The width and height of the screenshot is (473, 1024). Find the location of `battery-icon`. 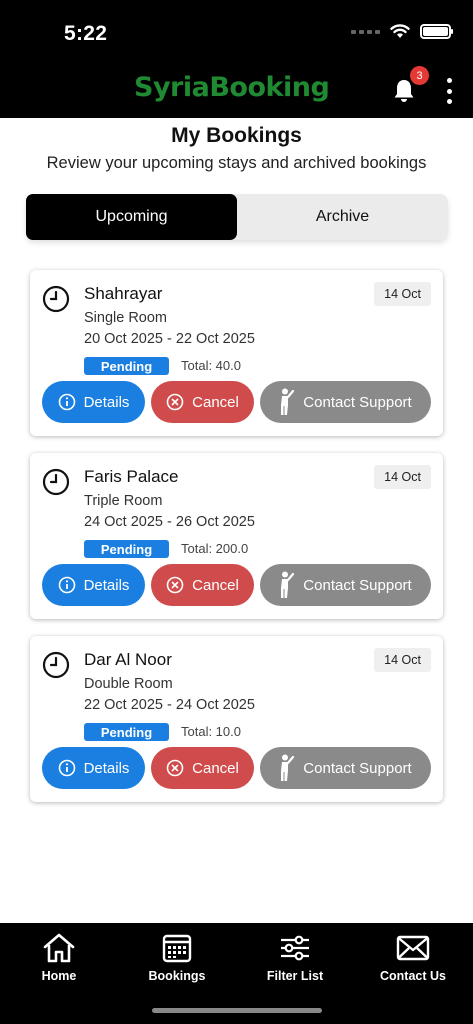

battery-icon is located at coordinates (436, 31).